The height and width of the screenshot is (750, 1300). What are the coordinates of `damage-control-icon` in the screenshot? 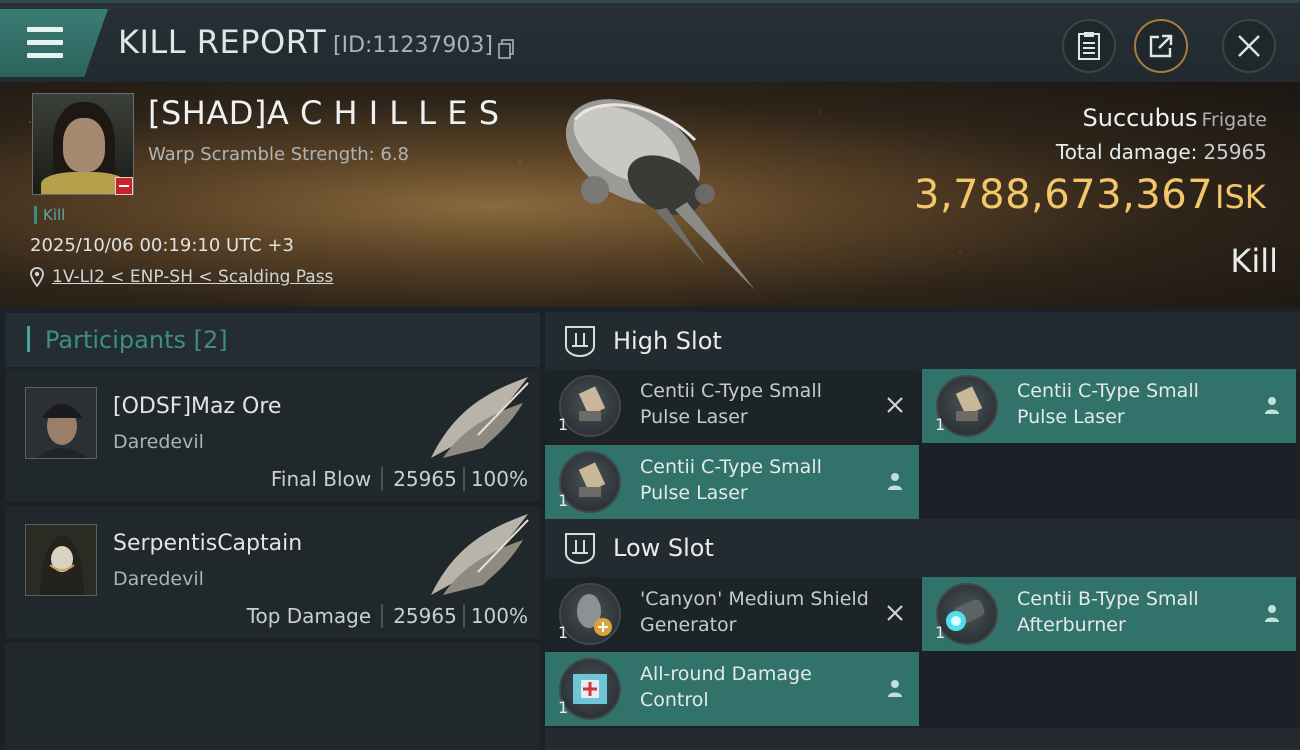 It's located at (590, 689).